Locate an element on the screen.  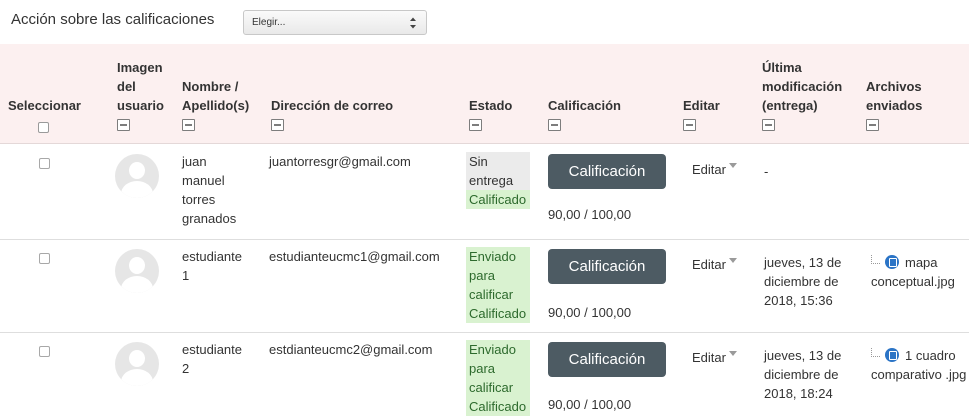
file-link: 1 cuadro comparativo .jpg is located at coordinates (920, 365).